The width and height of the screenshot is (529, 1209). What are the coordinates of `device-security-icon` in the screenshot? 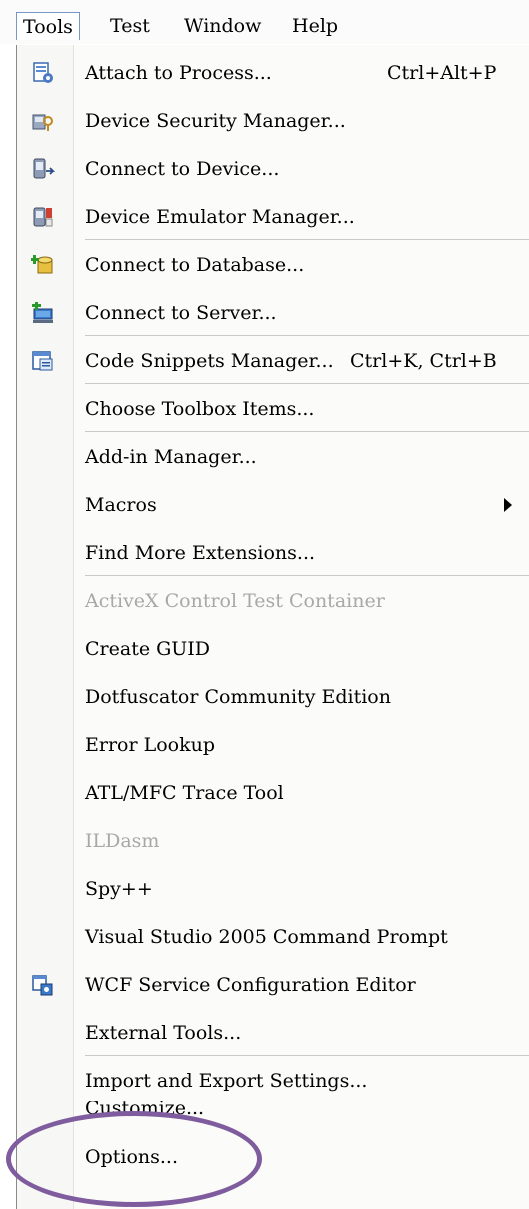 It's located at (42, 122).